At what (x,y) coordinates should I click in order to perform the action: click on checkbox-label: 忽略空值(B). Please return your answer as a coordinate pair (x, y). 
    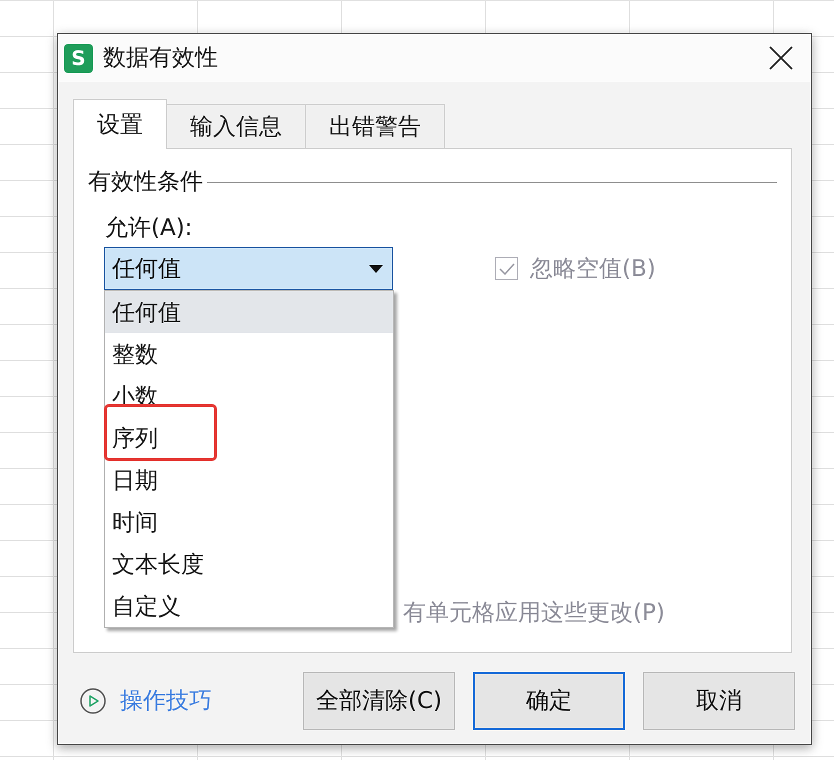
    Looking at the image, I should click on (593, 269).